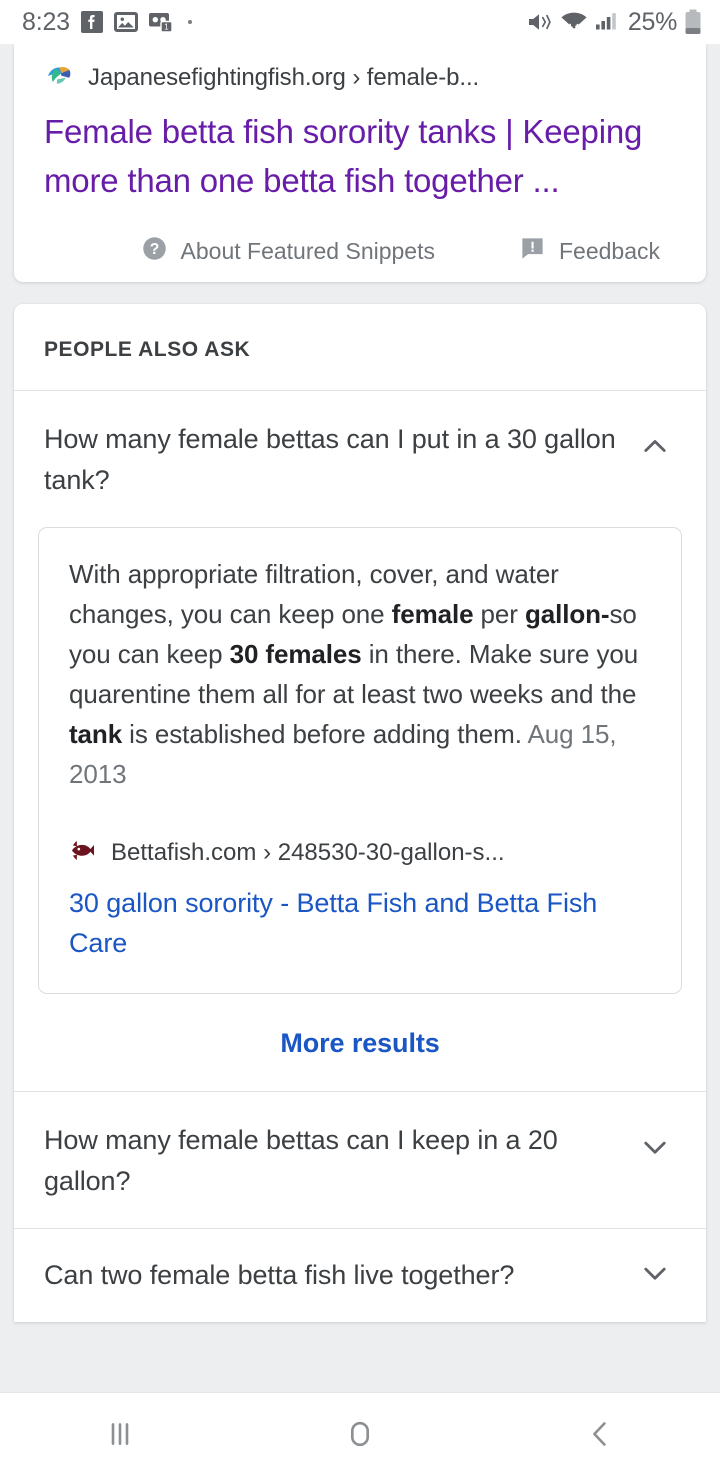 This screenshot has width=720, height=1480. What do you see at coordinates (657, 448) in the screenshot?
I see `chevron-up-icon` at bounding box center [657, 448].